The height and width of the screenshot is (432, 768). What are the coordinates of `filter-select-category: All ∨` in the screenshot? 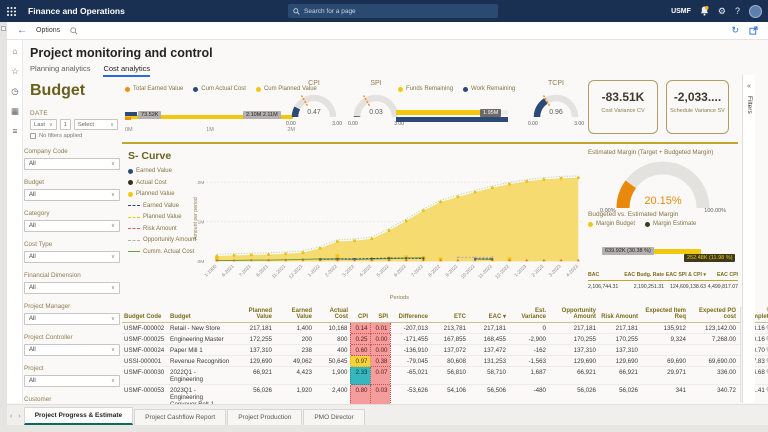 It's located at (72, 226).